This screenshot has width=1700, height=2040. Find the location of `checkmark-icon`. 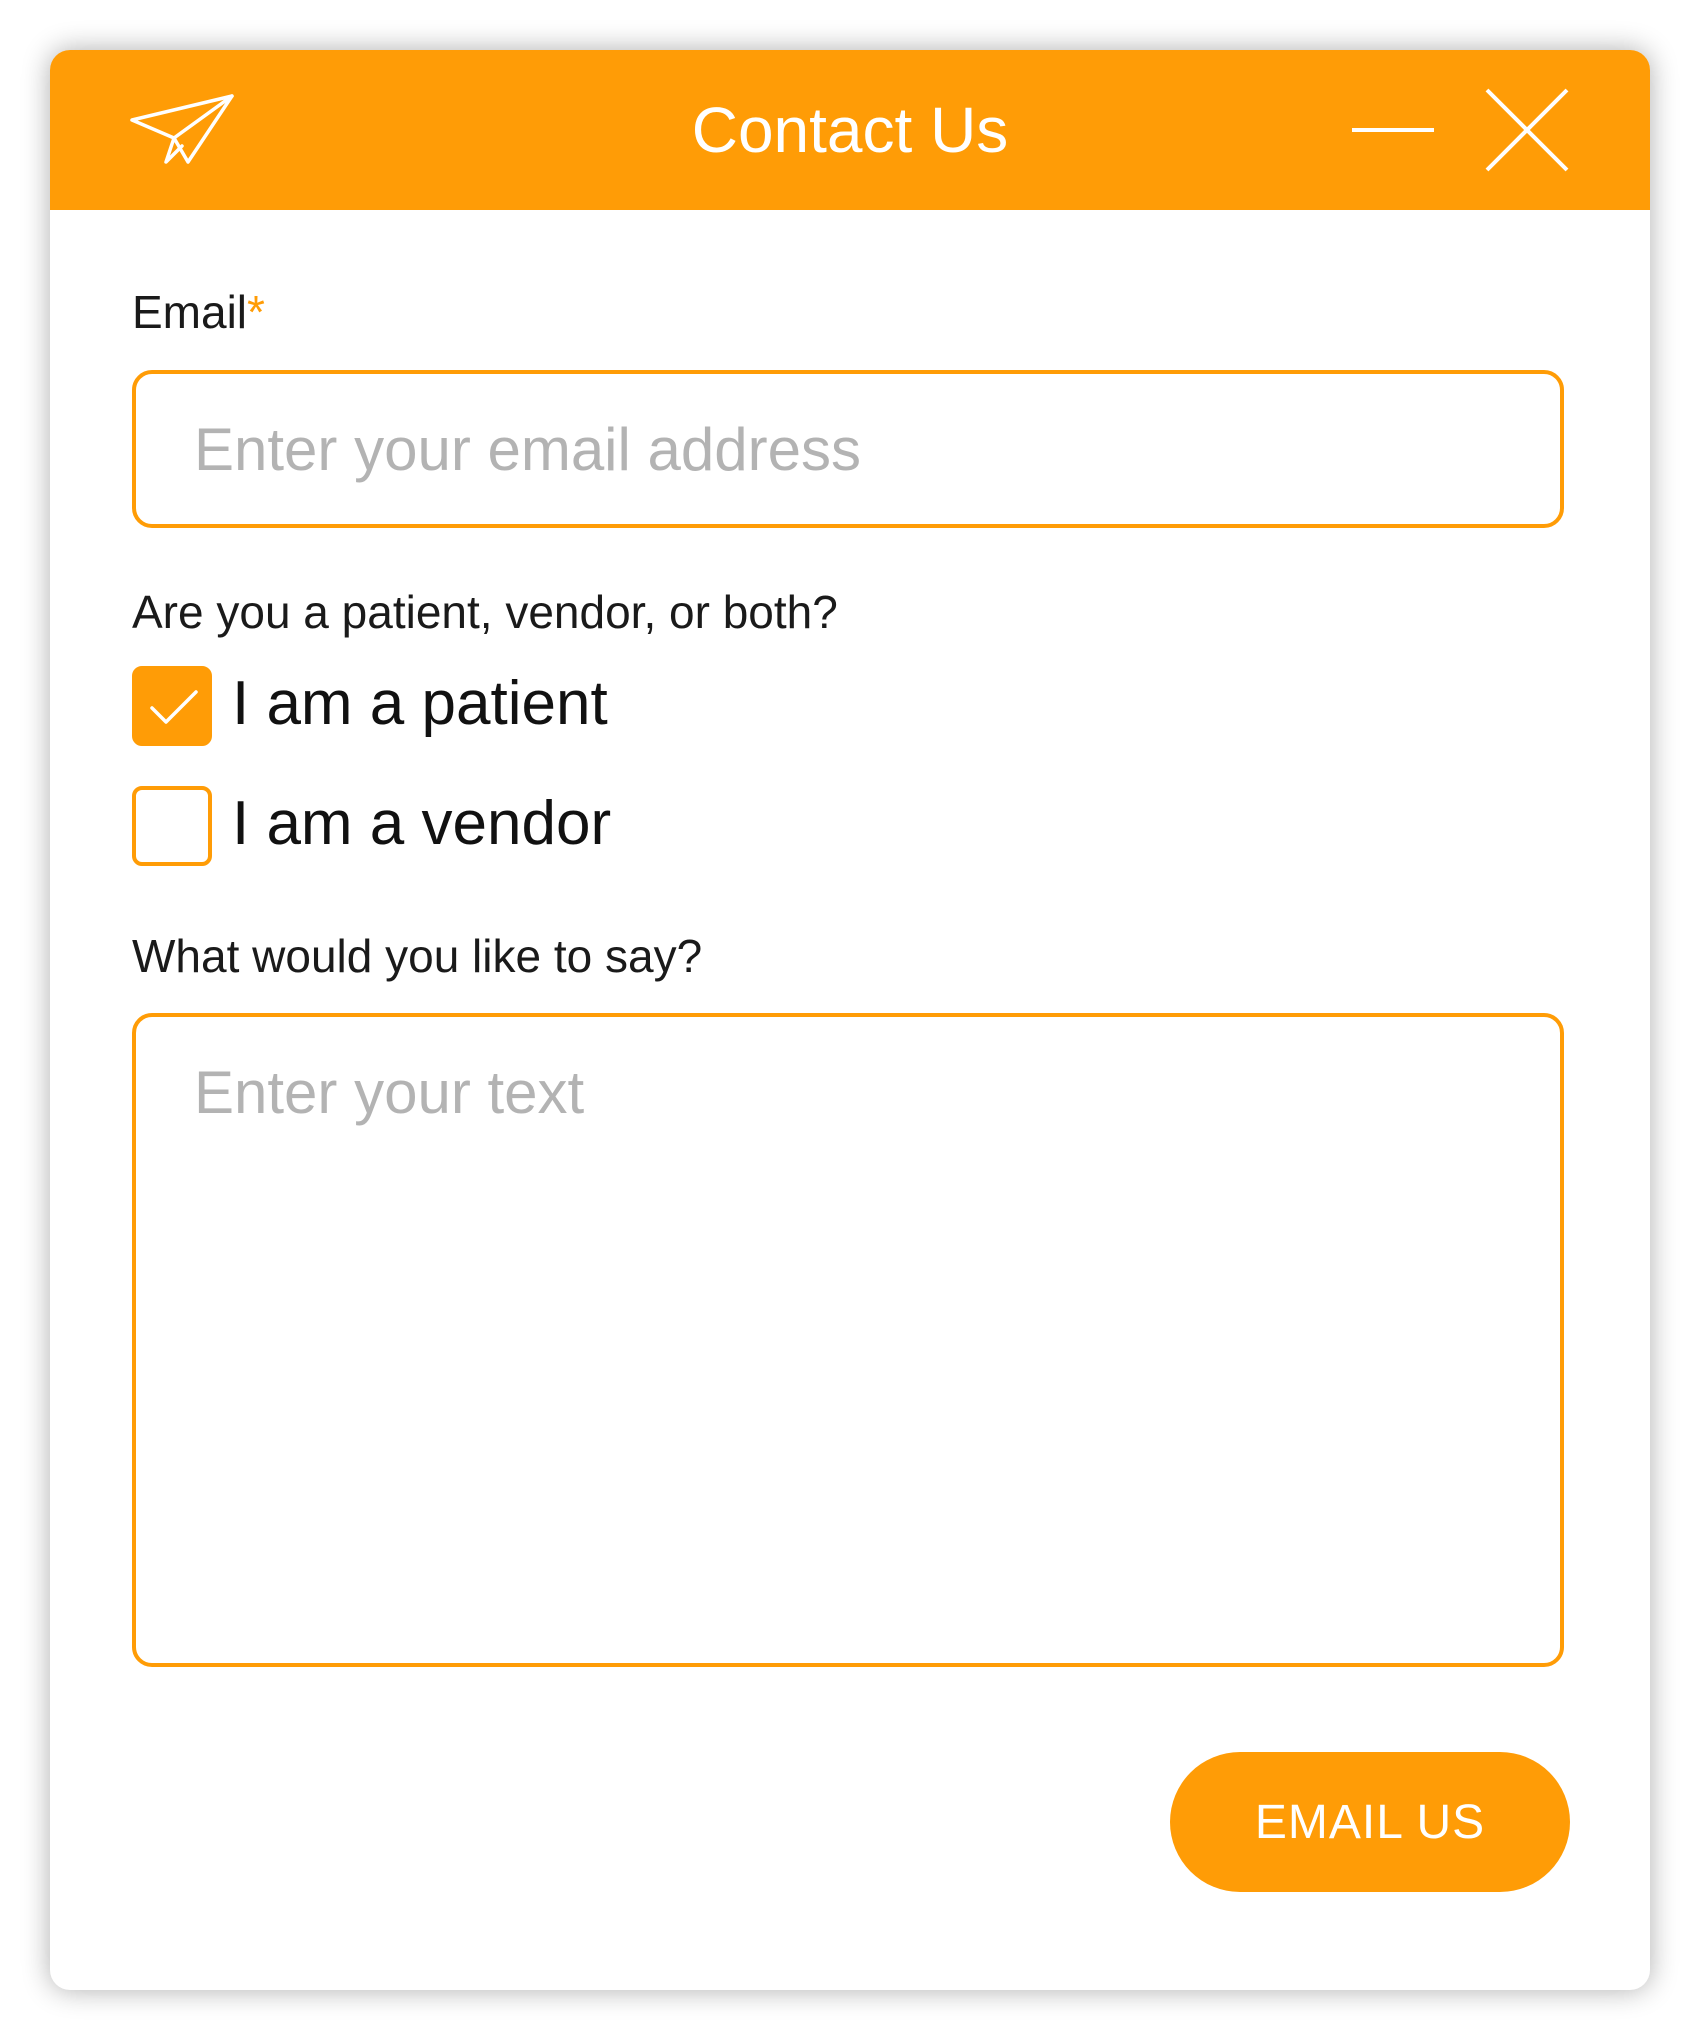

checkmark-icon is located at coordinates (174, 707).